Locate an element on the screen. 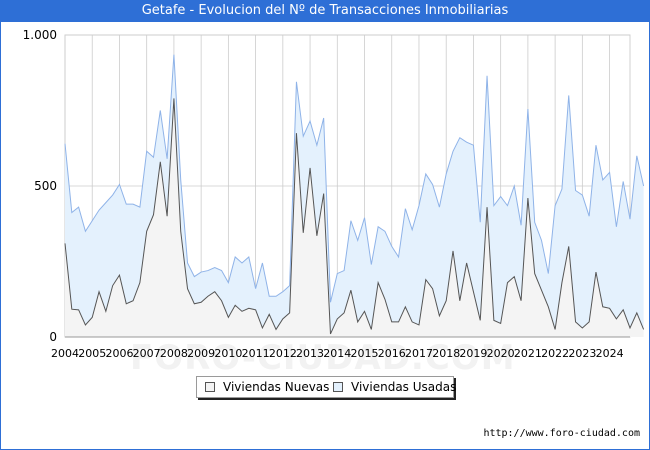 This screenshot has height=450, width=650. x-tick-label: 2012 is located at coordinates (283, 353).